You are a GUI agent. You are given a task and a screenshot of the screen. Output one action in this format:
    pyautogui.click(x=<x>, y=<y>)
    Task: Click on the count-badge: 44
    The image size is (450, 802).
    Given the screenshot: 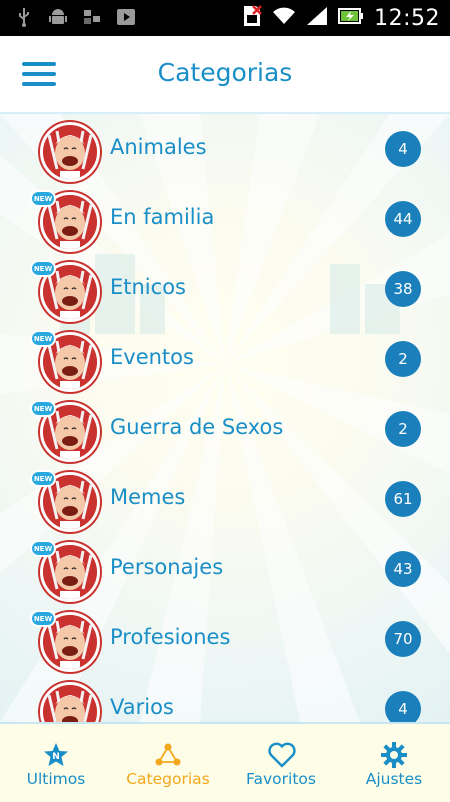 What is the action you would take?
    pyautogui.click(x=403, y=219)
    